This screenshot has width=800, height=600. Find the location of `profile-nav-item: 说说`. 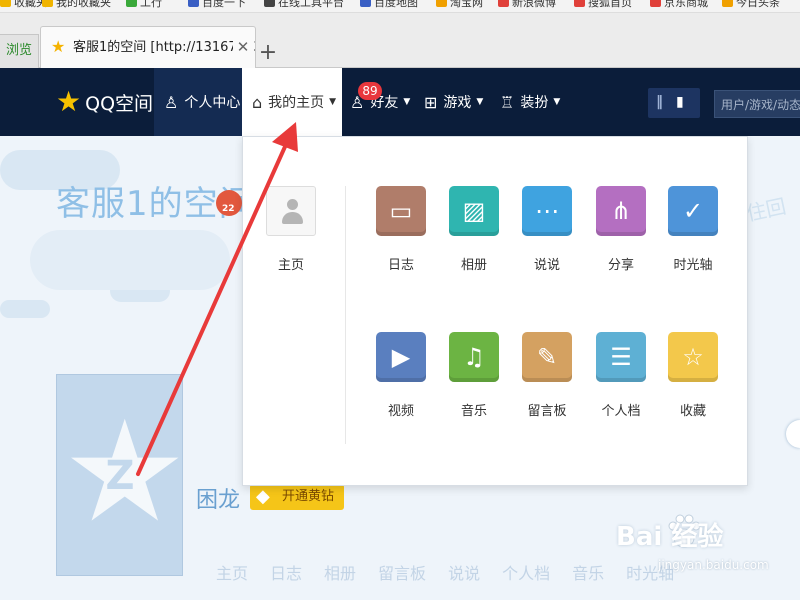

profile-nav-item: 说说 is located at coordinates (464, 572).